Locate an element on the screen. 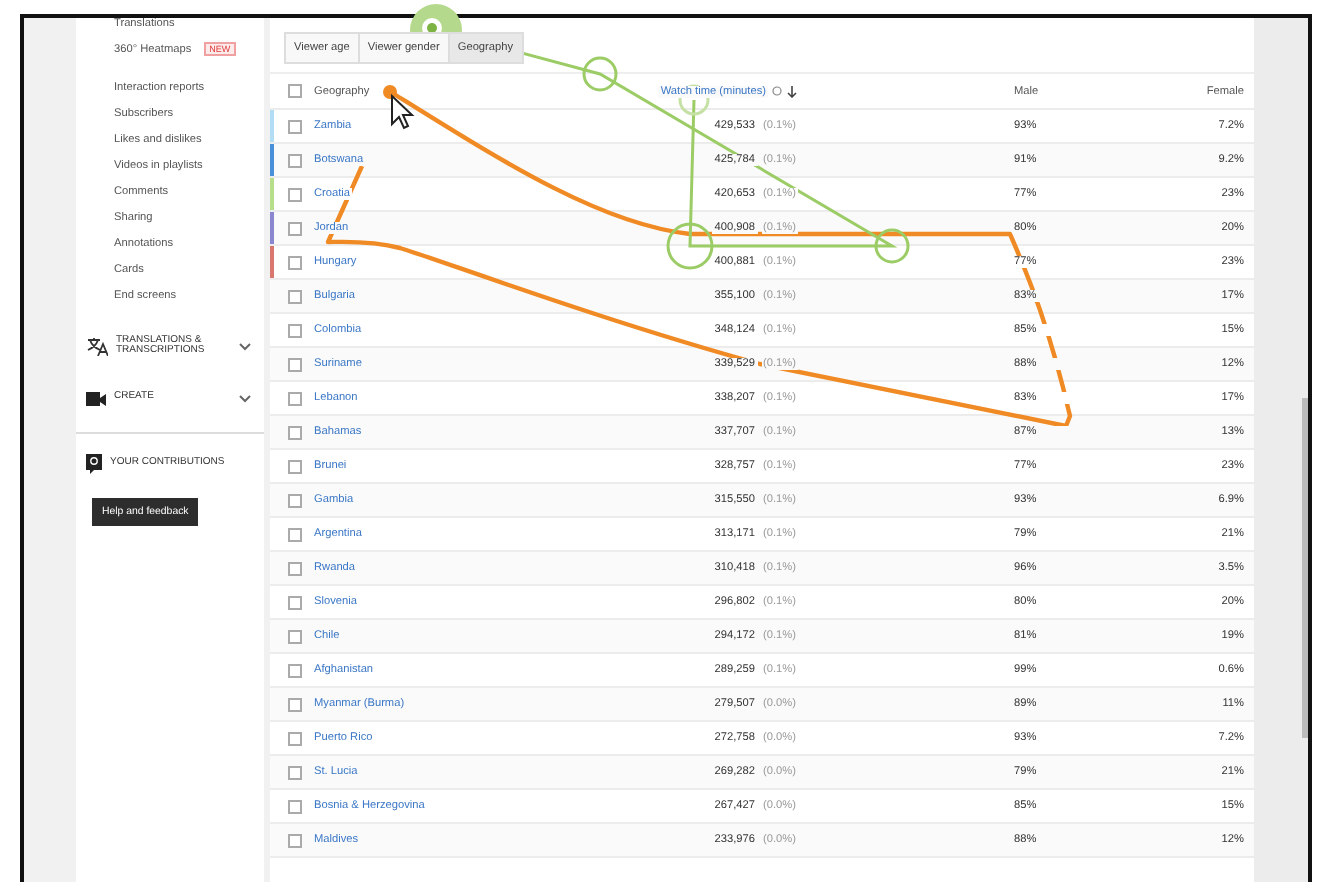  comment-icon is located at coordinates (94, 464).